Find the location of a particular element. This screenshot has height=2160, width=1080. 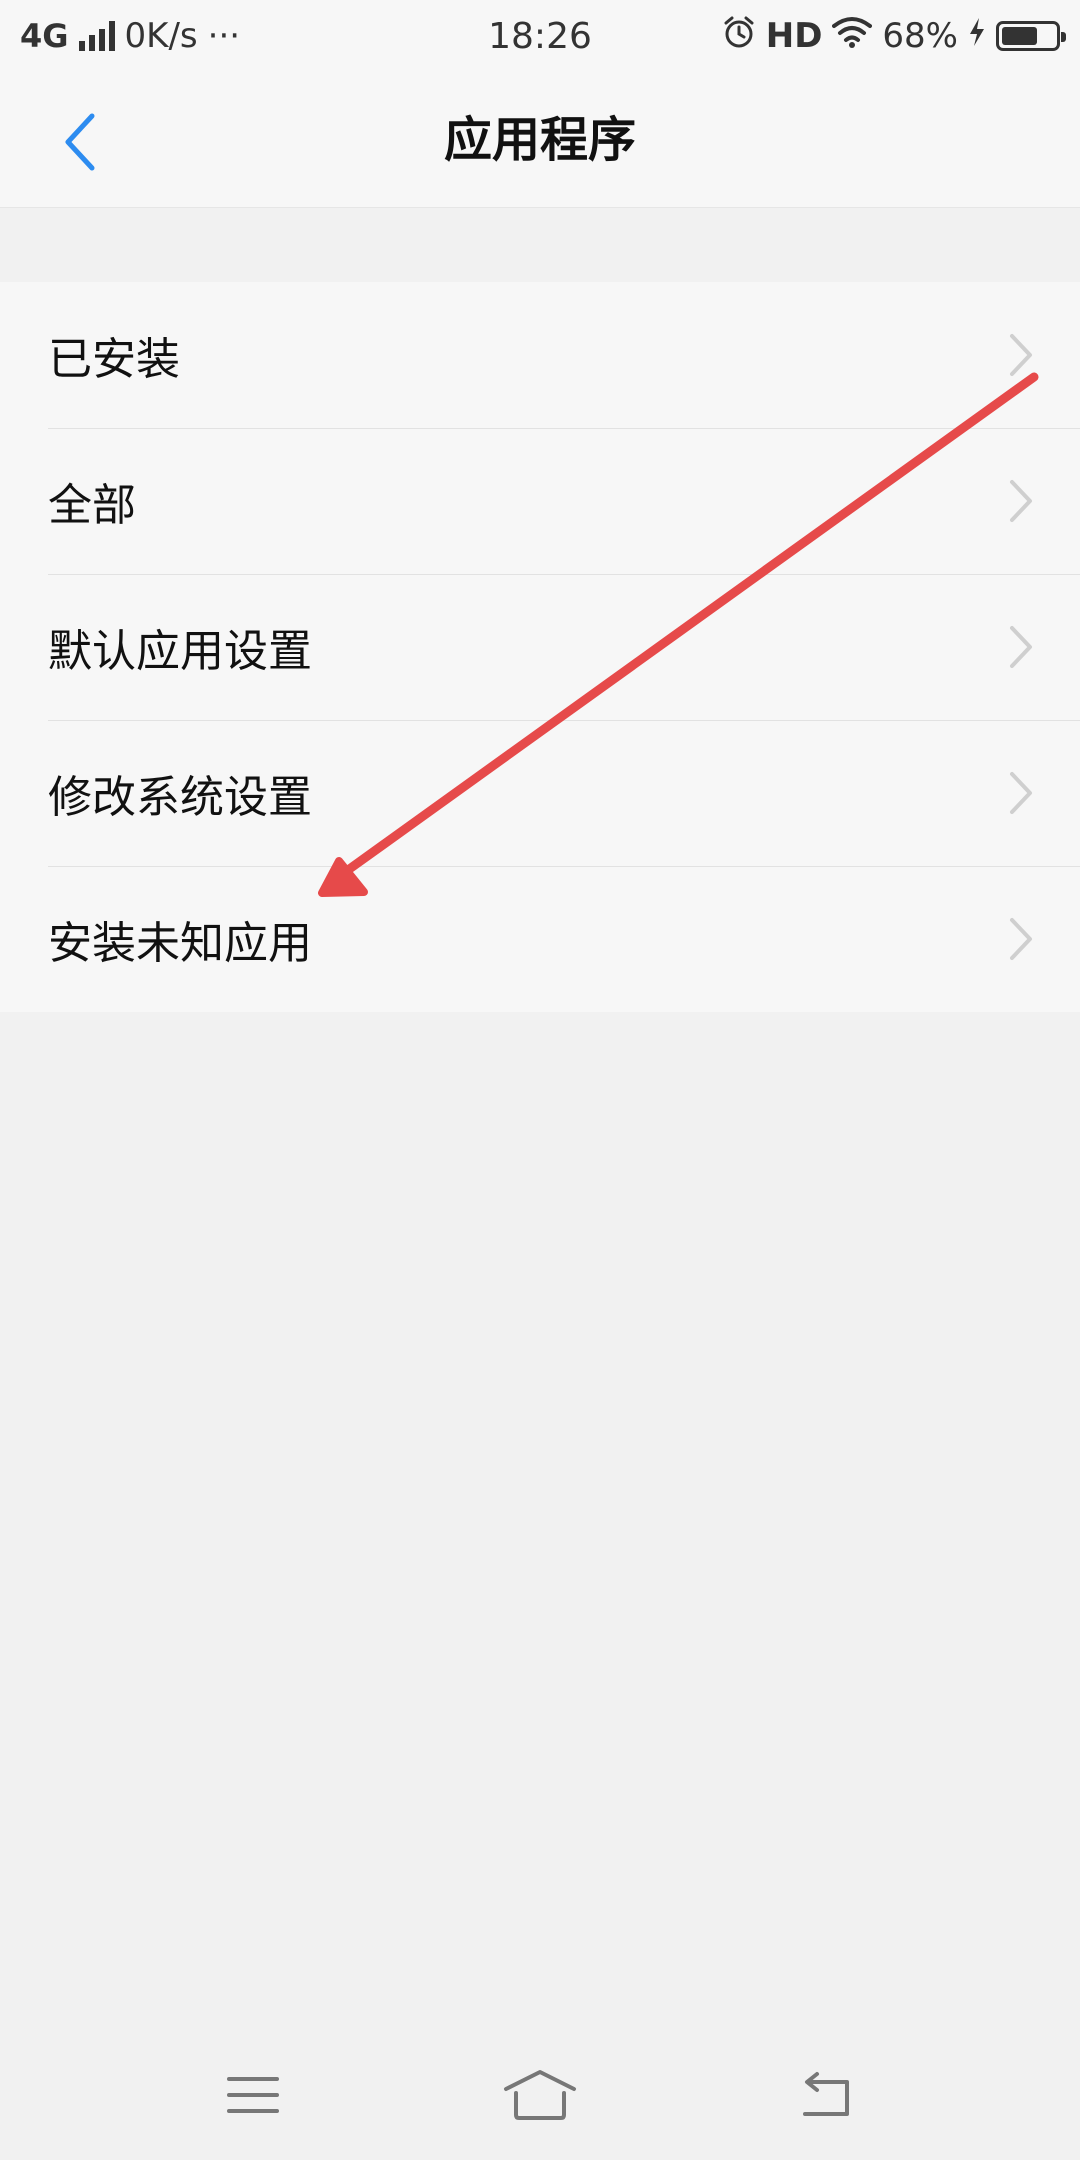

page-title: 应用程序 is located at coordinates (539, 140).